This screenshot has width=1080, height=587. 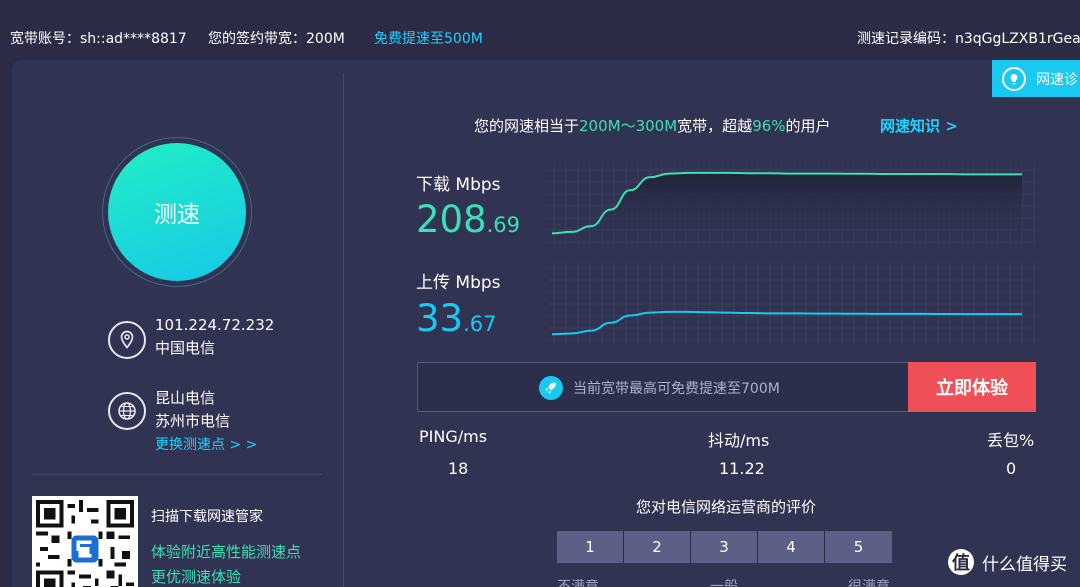 I want to click on account-text: 宽带账号：sh::ad****8817, so click(x=98, y=39).